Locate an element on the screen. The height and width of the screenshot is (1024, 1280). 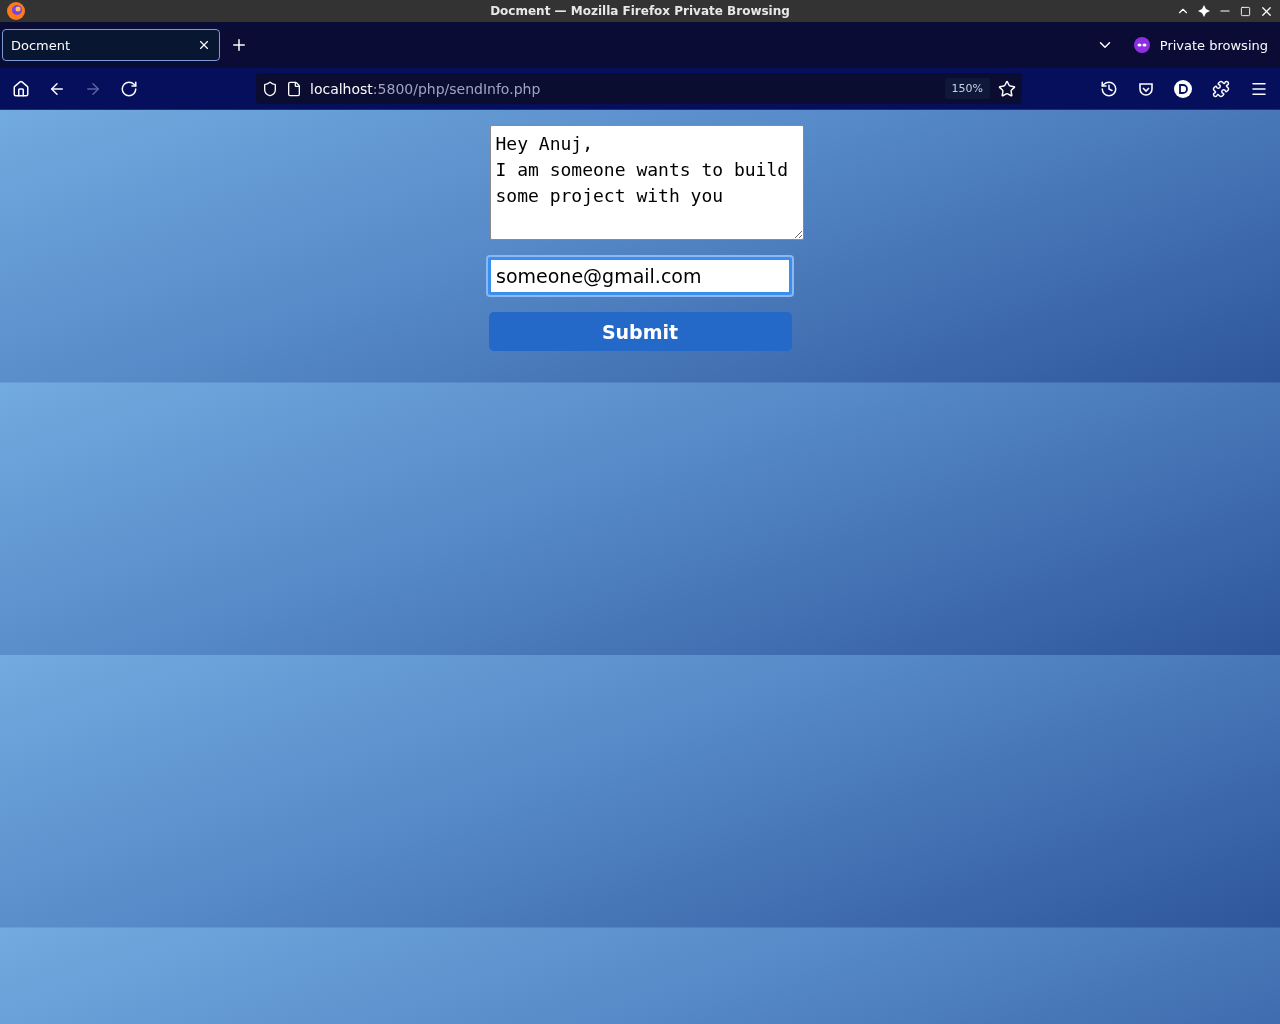
url-text: localhost:5800/php/sendInfo.php is located at coordinates (425, 88).